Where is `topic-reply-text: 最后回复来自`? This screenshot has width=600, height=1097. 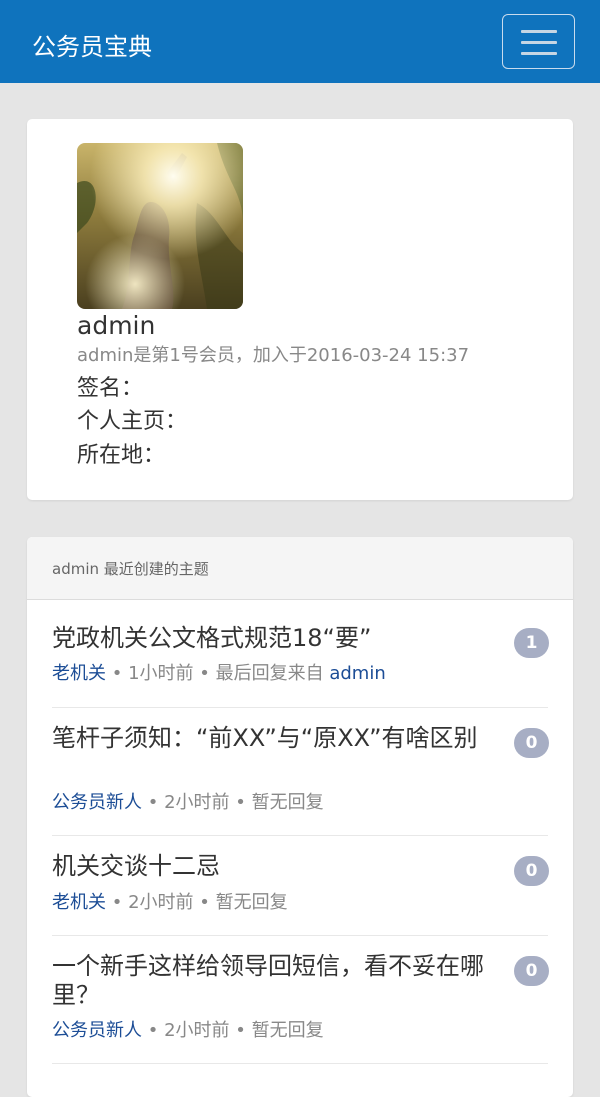
topic-reply-text: 最后回复来自 is located at coordinates (269, 673).